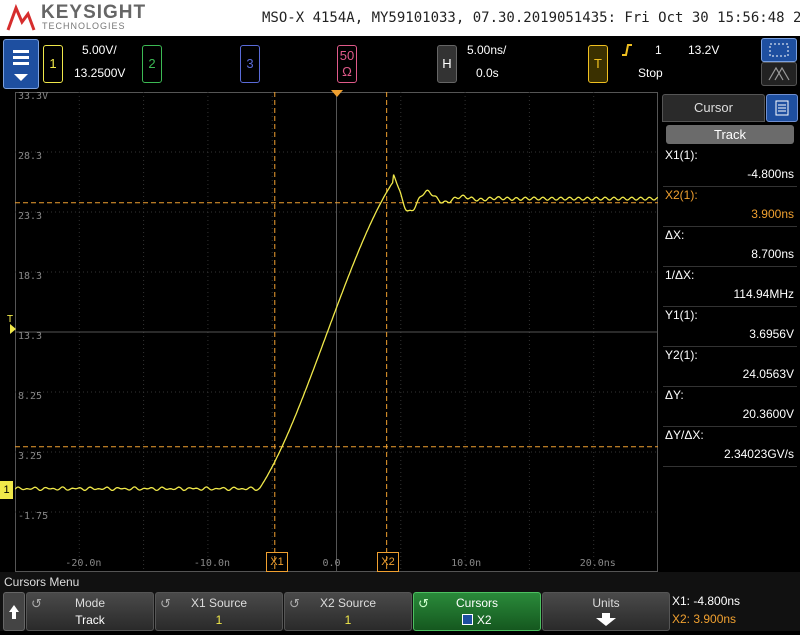 The image size is (800, 635). I want to click on window-icon, so click(779, 50).